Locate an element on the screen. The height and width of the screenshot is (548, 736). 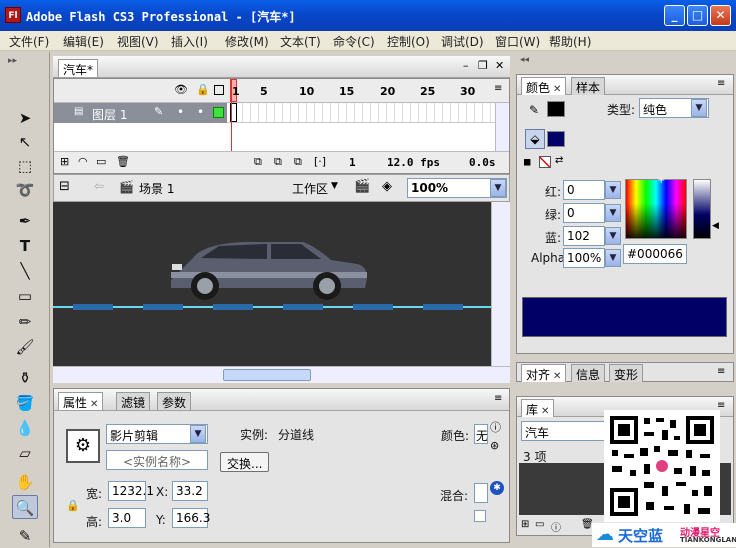
pencil-tool-icon: ✏ is located at coordinates (25, 322).